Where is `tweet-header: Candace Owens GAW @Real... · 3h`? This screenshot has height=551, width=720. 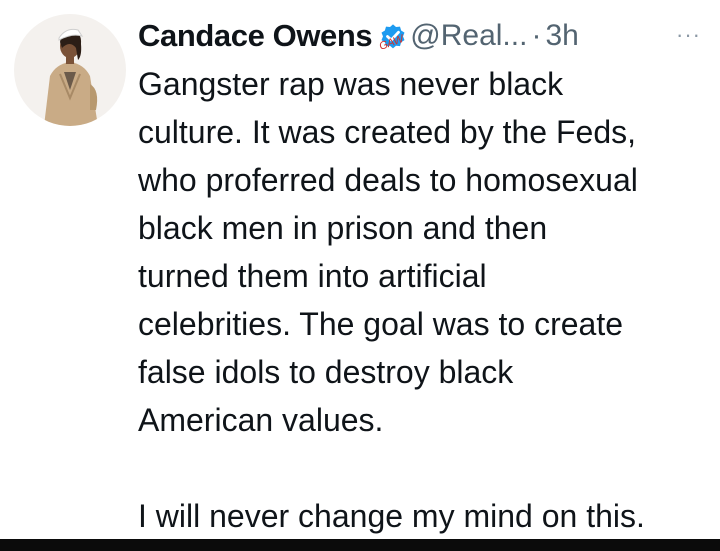 tweet-header: Candace Owens GAW @Real... · 3h is located at coordinates (358, 36).